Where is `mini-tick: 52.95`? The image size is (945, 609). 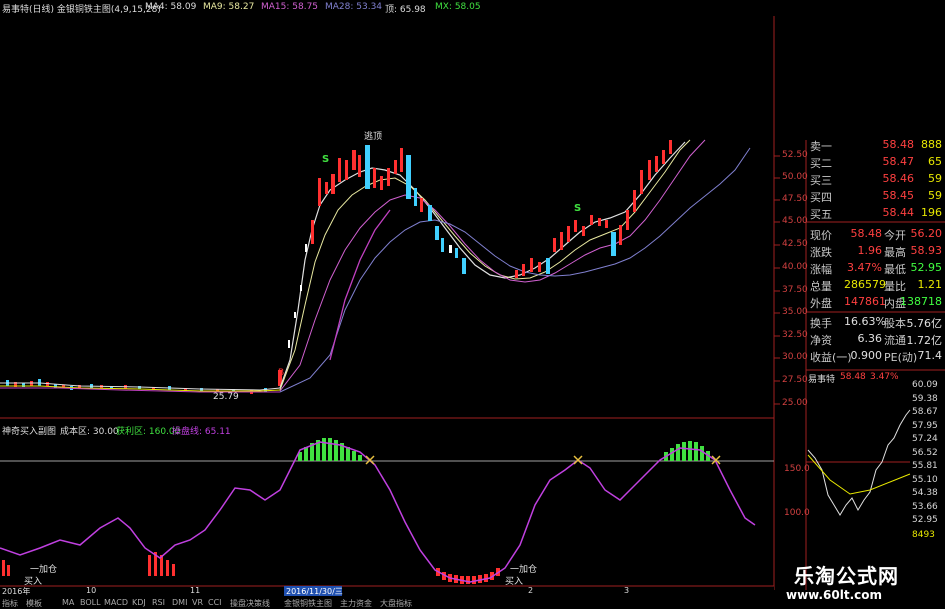
mini-tick: 52.95 is located at coordinates (925, 520).